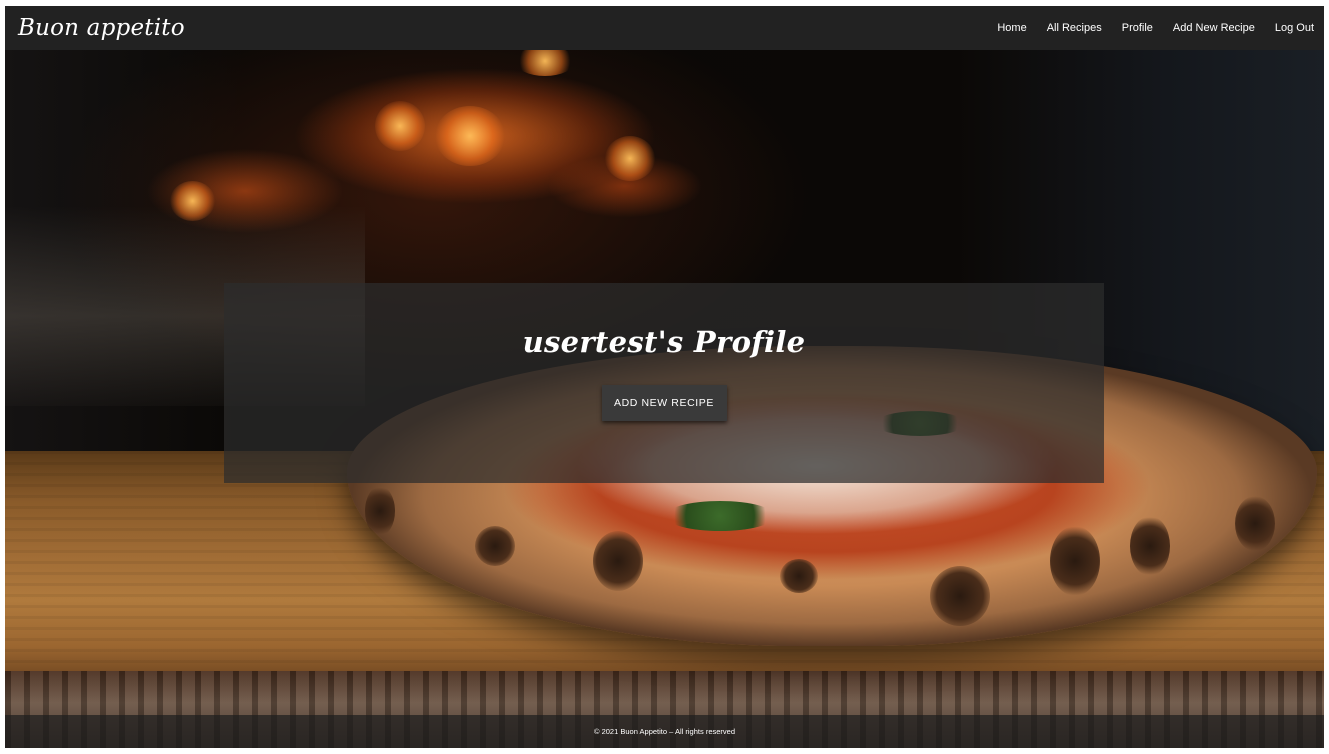 The height and width of the screenshot is (754, 1329). Describe the element at coordinates (1011, 28) in the screenshot. I see `nav-link-home: Home` at that location.